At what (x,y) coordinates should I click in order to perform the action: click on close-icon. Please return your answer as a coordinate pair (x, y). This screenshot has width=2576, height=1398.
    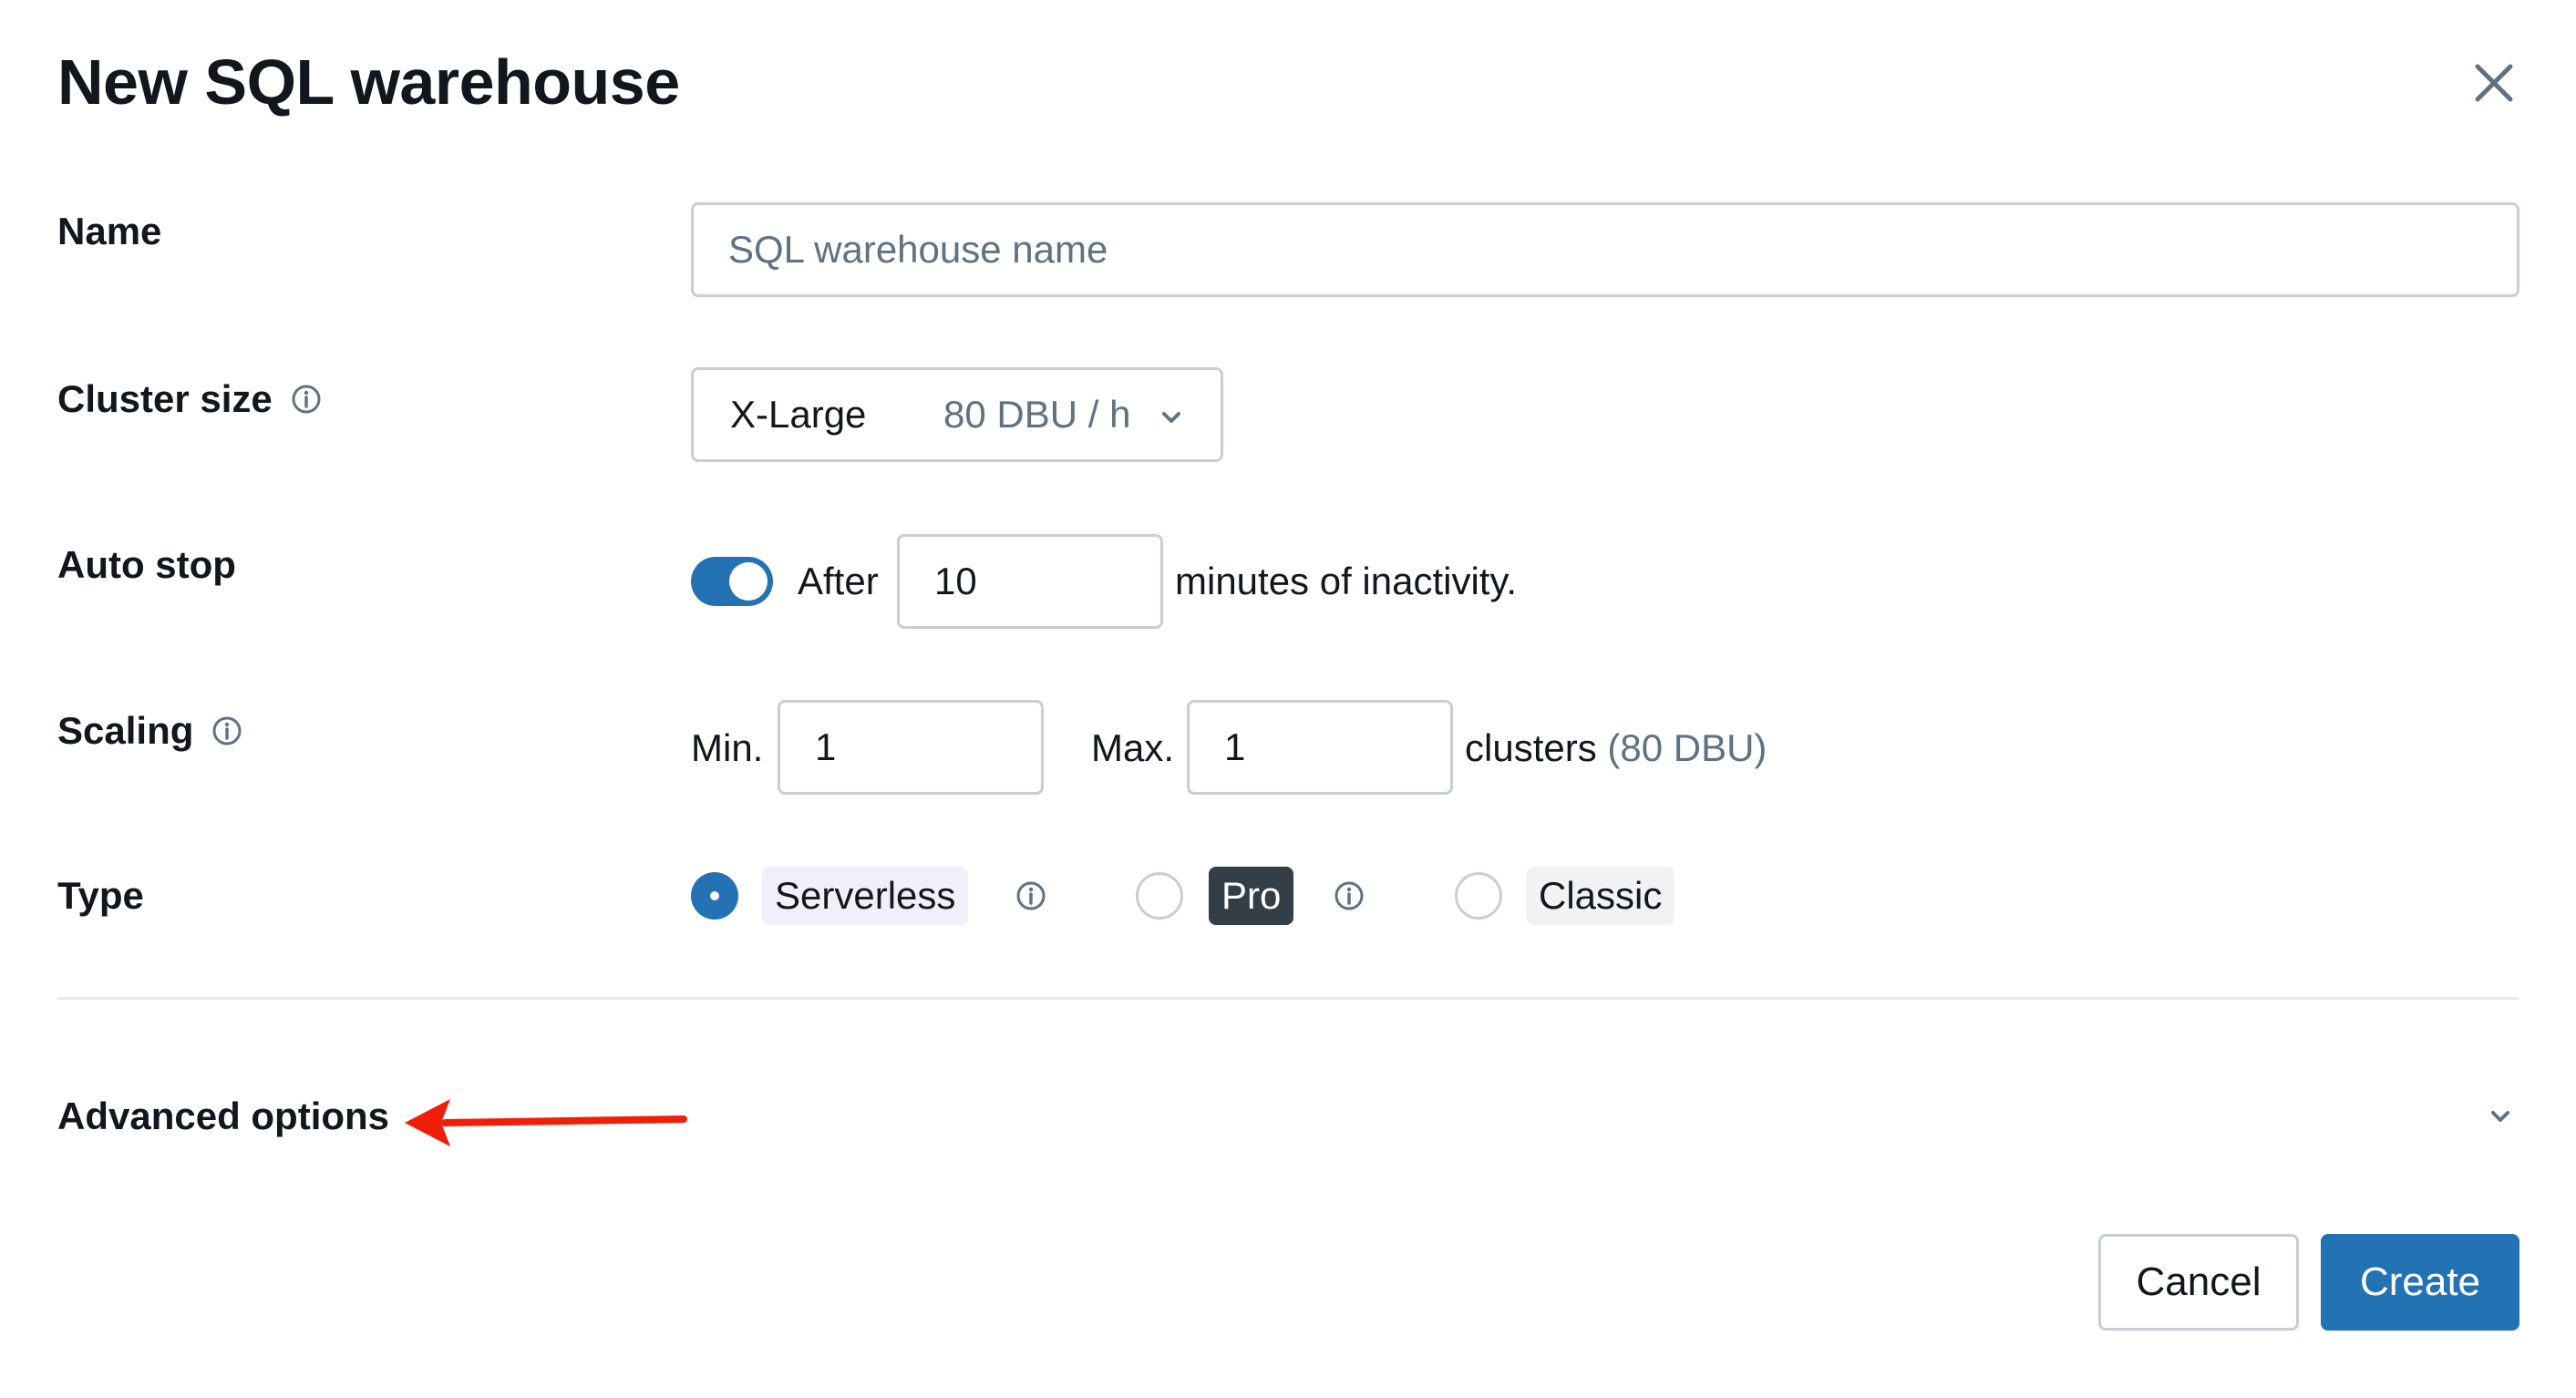
    Looking at the image, I should click on (2494, 83).